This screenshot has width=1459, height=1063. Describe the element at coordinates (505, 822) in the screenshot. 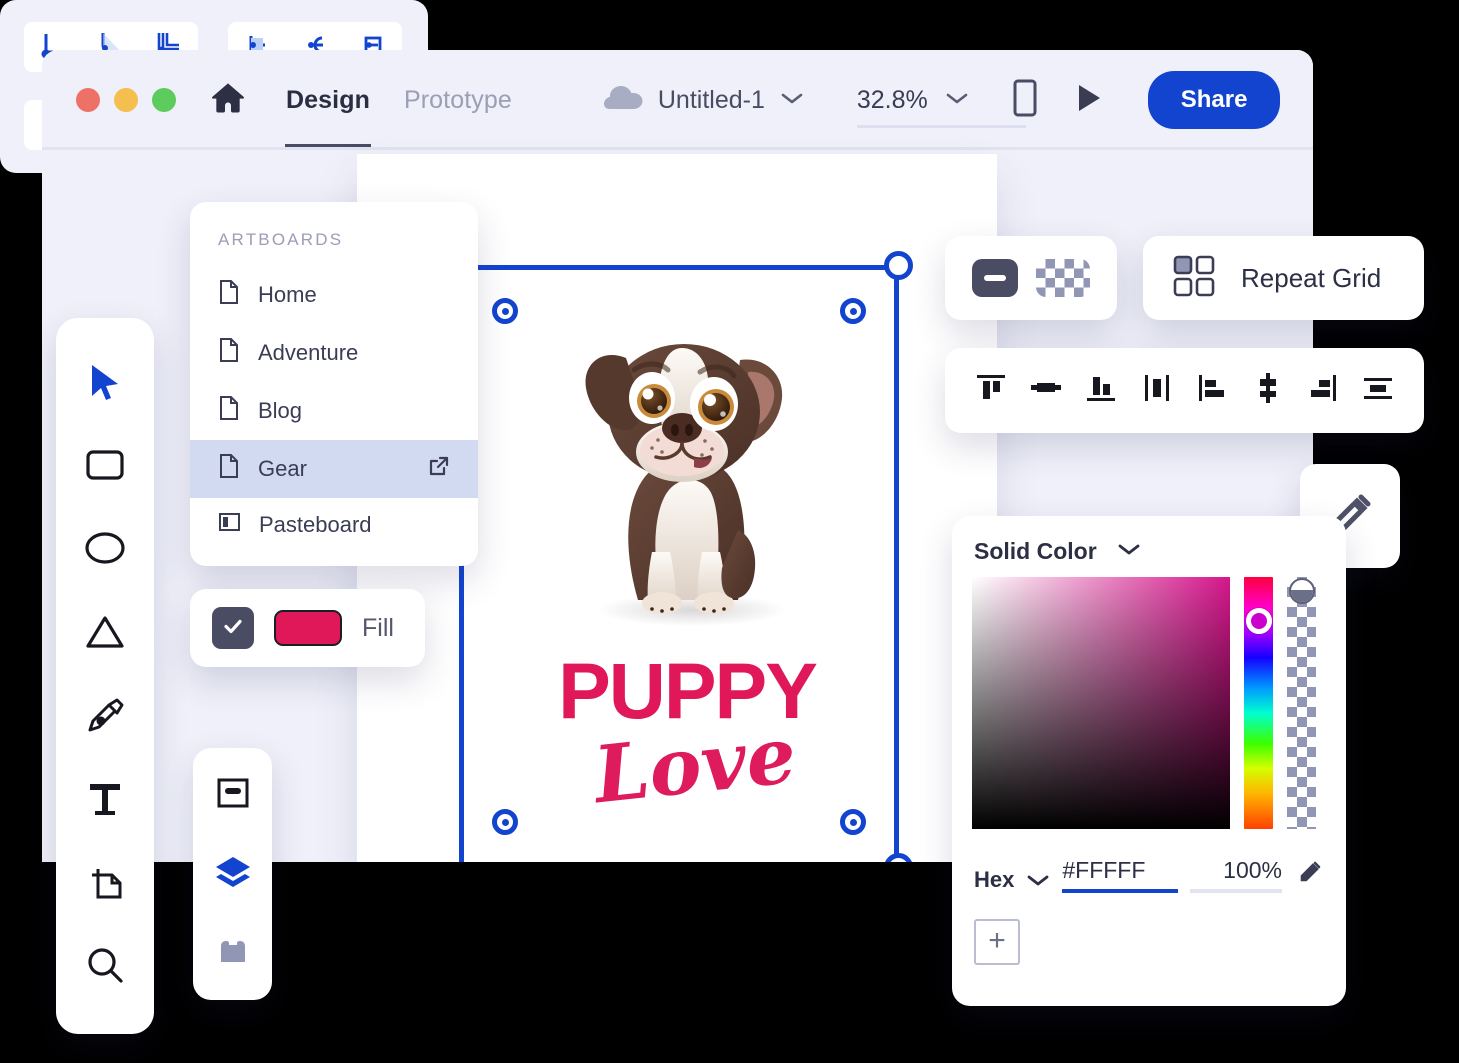

I see `corner-radius-handle-bottom-left` at that location.